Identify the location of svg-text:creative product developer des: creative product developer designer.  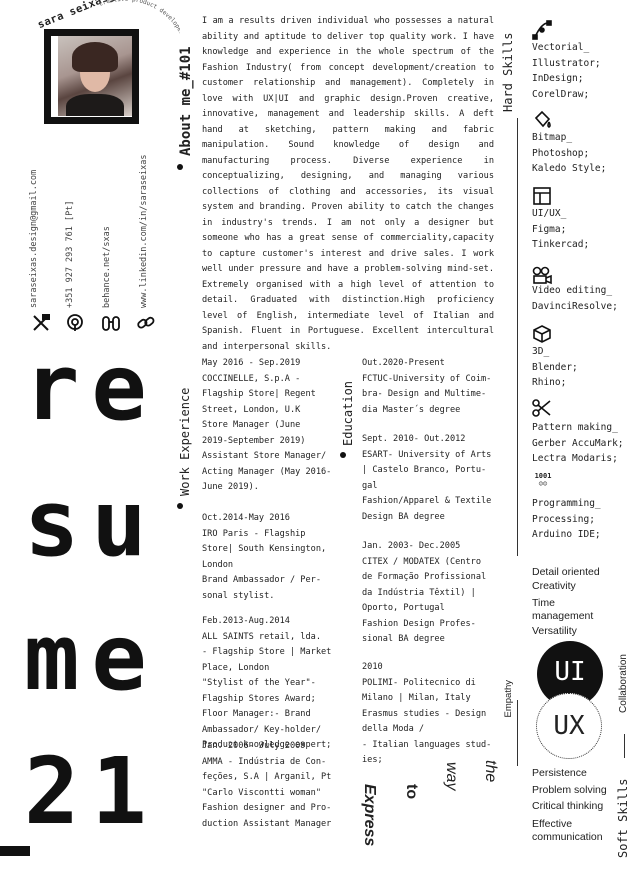
(139, 33).